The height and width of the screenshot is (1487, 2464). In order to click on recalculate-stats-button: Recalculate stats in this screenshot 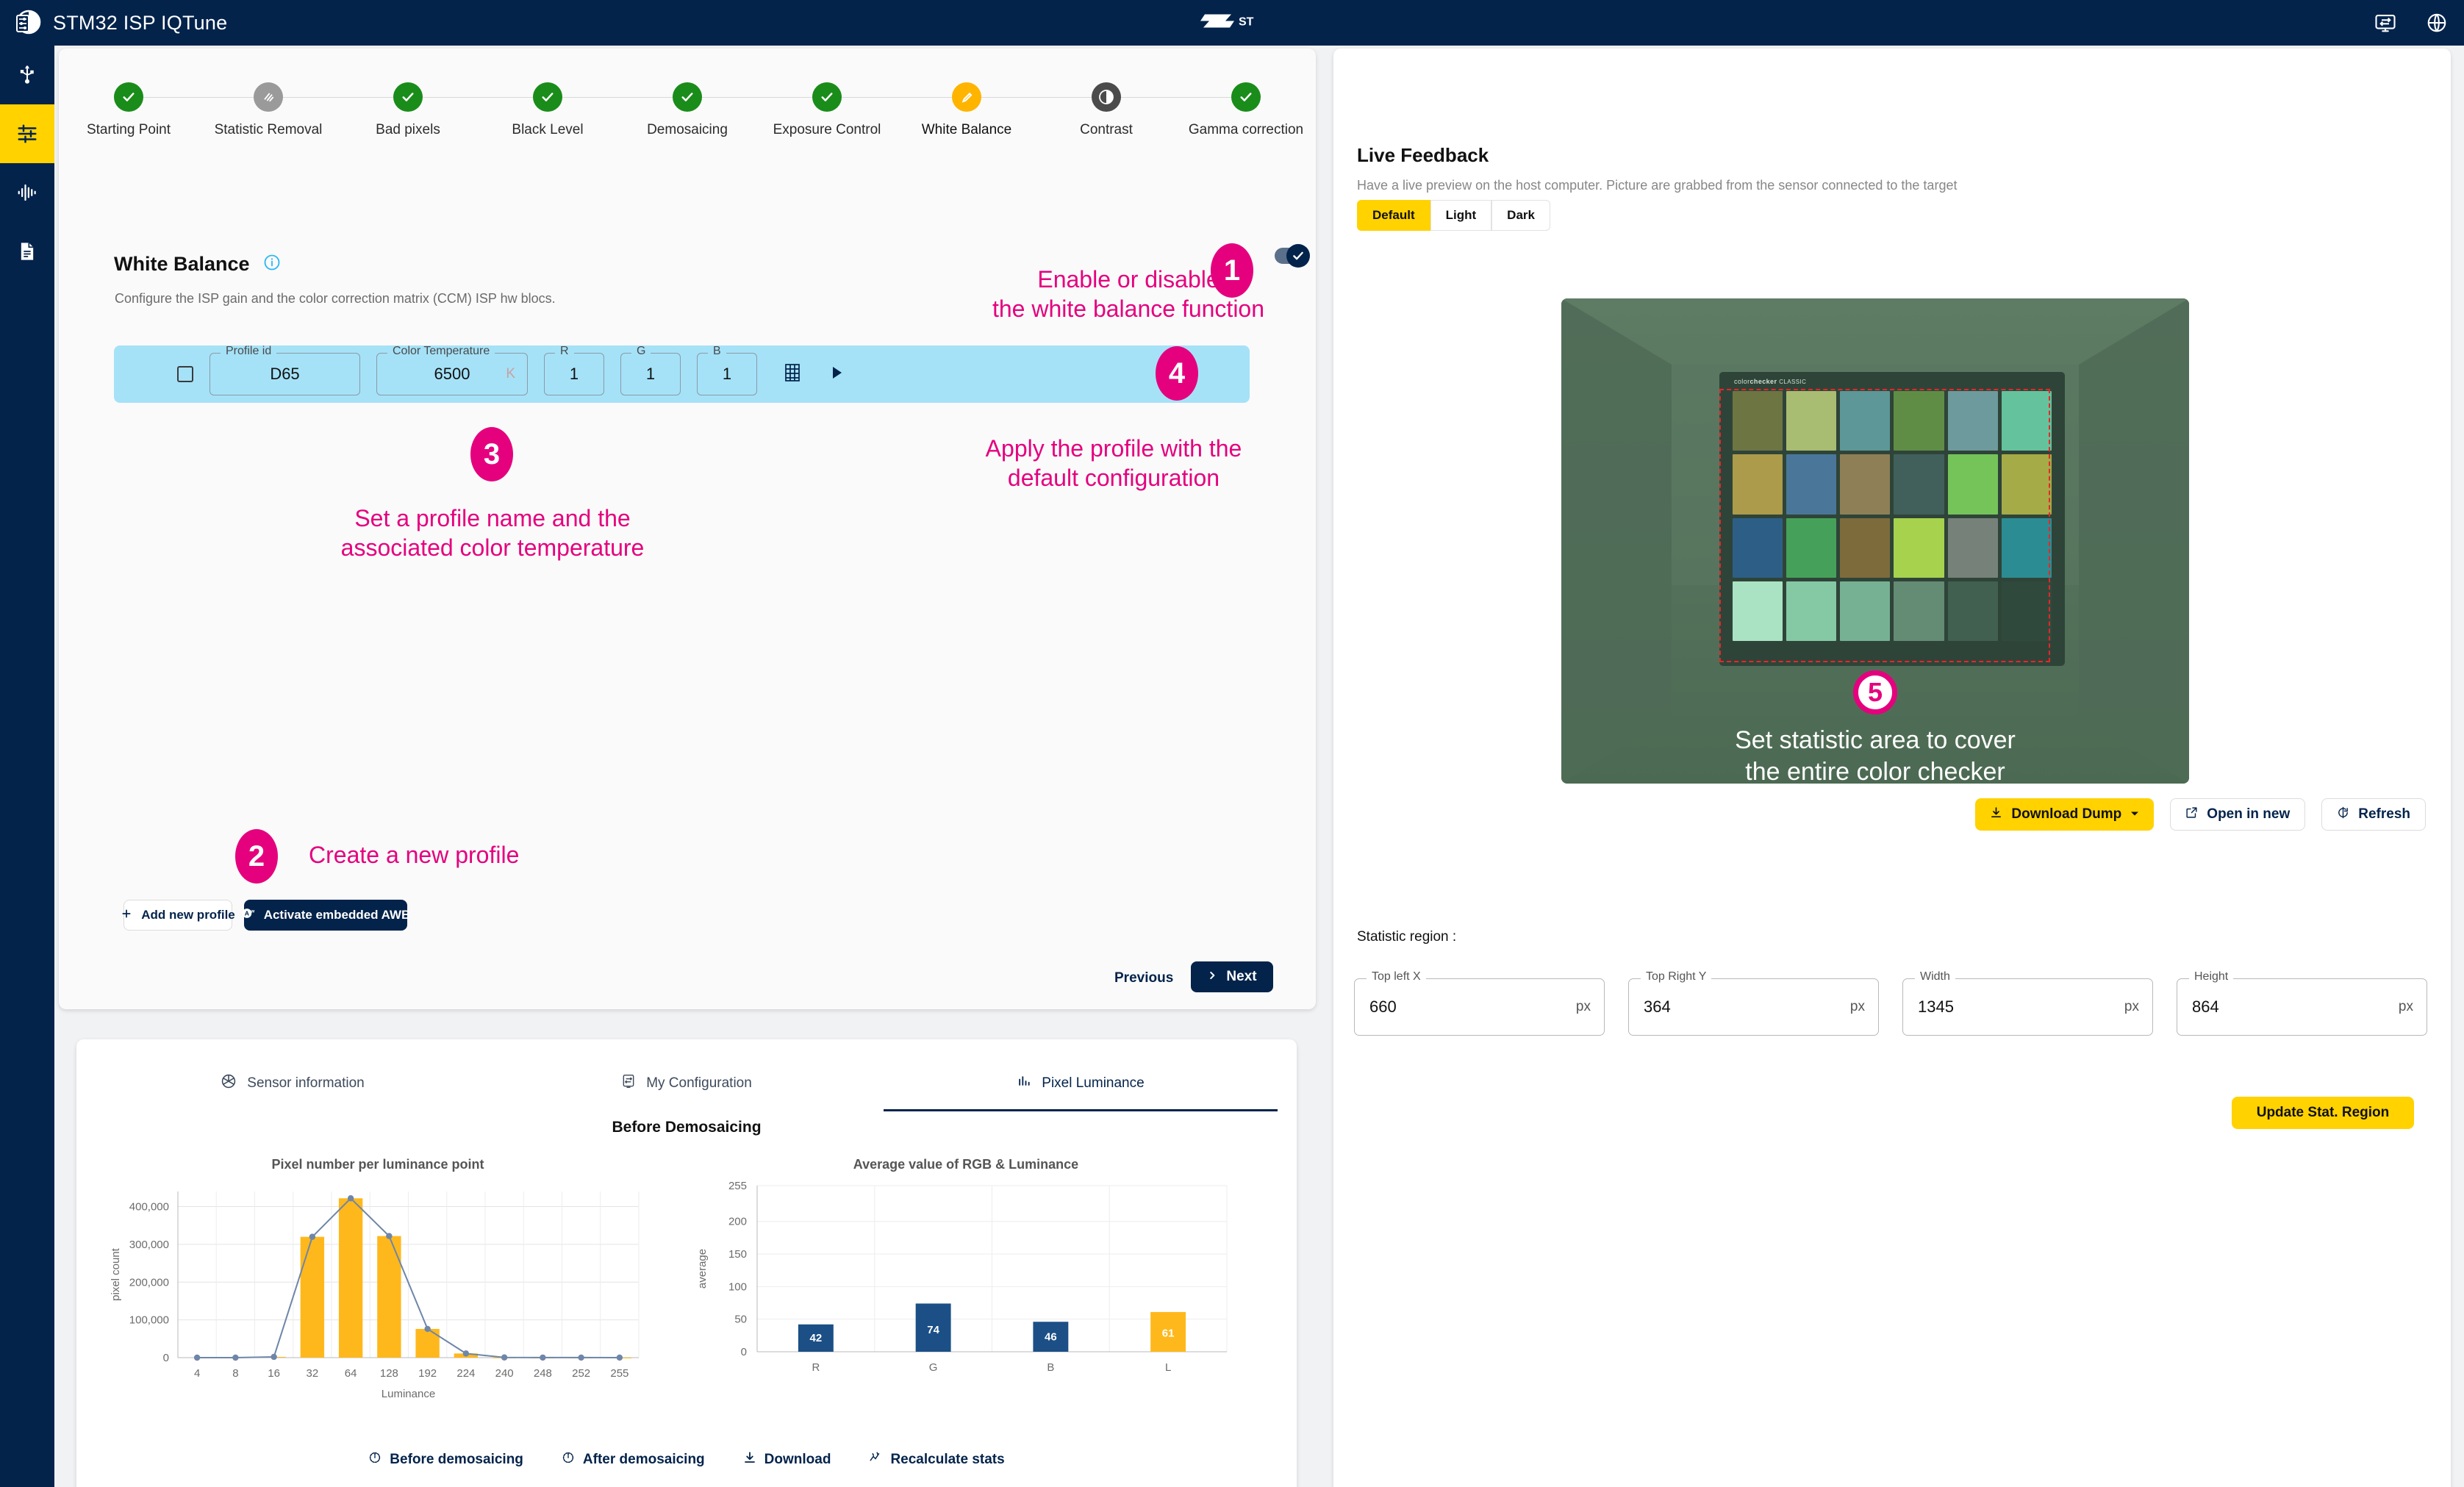, I will do `click(937, 1460)`.